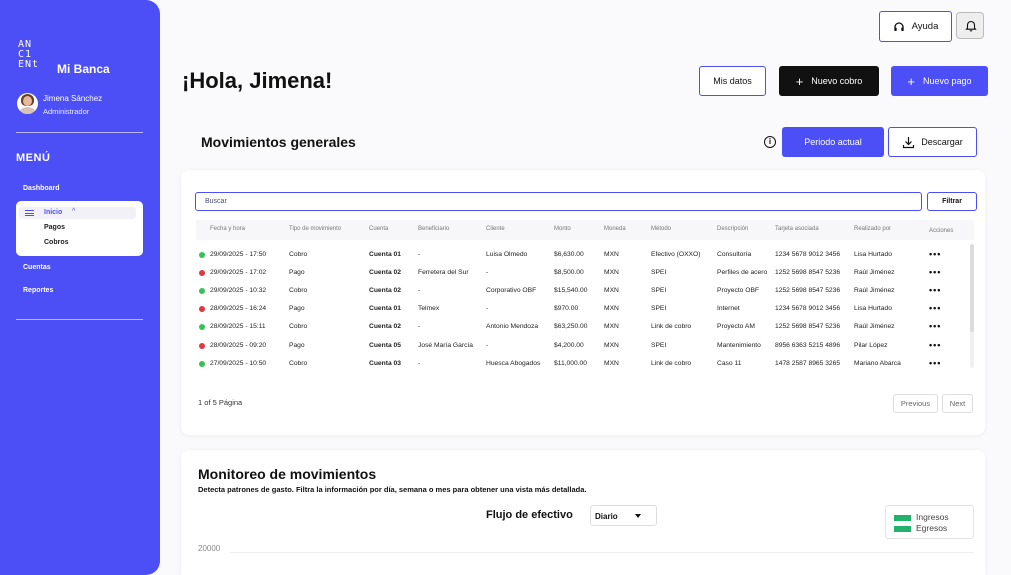  What do you see at coordinates (915, 26) in the screenshot?
I see `help-button: Ayuda` at bounding box center [915, 26].